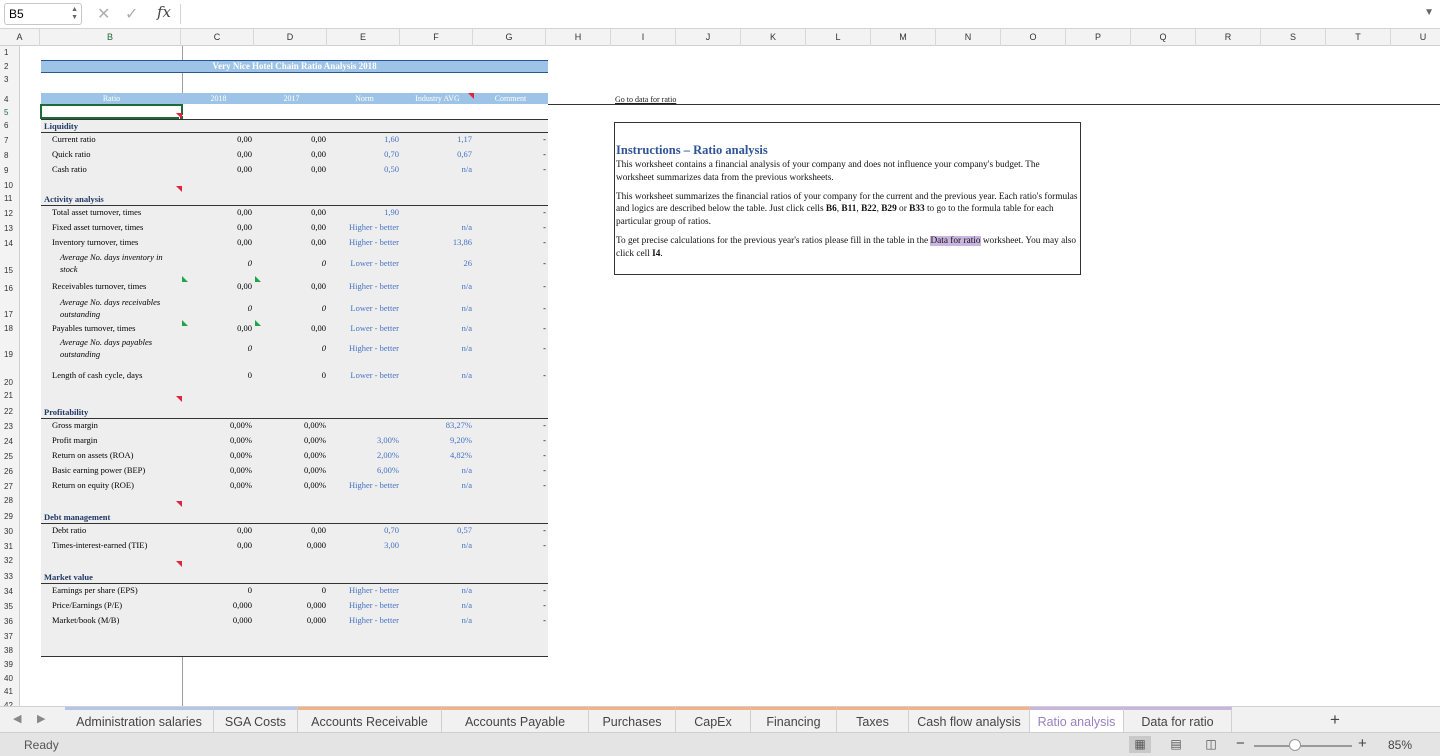 The width and height of the screenshot is (1440, 756). What do you see at coordinates (370, 719) in the screenshot?
I see `sheet-tab-accounts-receivable: Accounts Receivable` at bounding box center [370, 719].